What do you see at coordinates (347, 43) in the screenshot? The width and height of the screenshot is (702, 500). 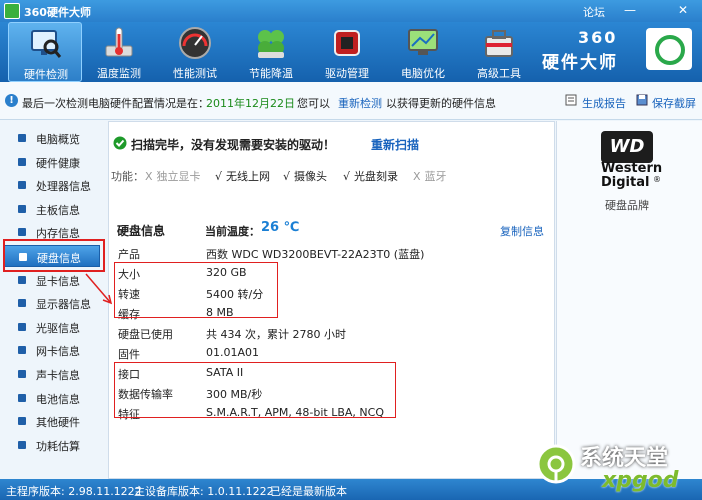 I see `driver-chip-icon` at bounding box center [347, 43].